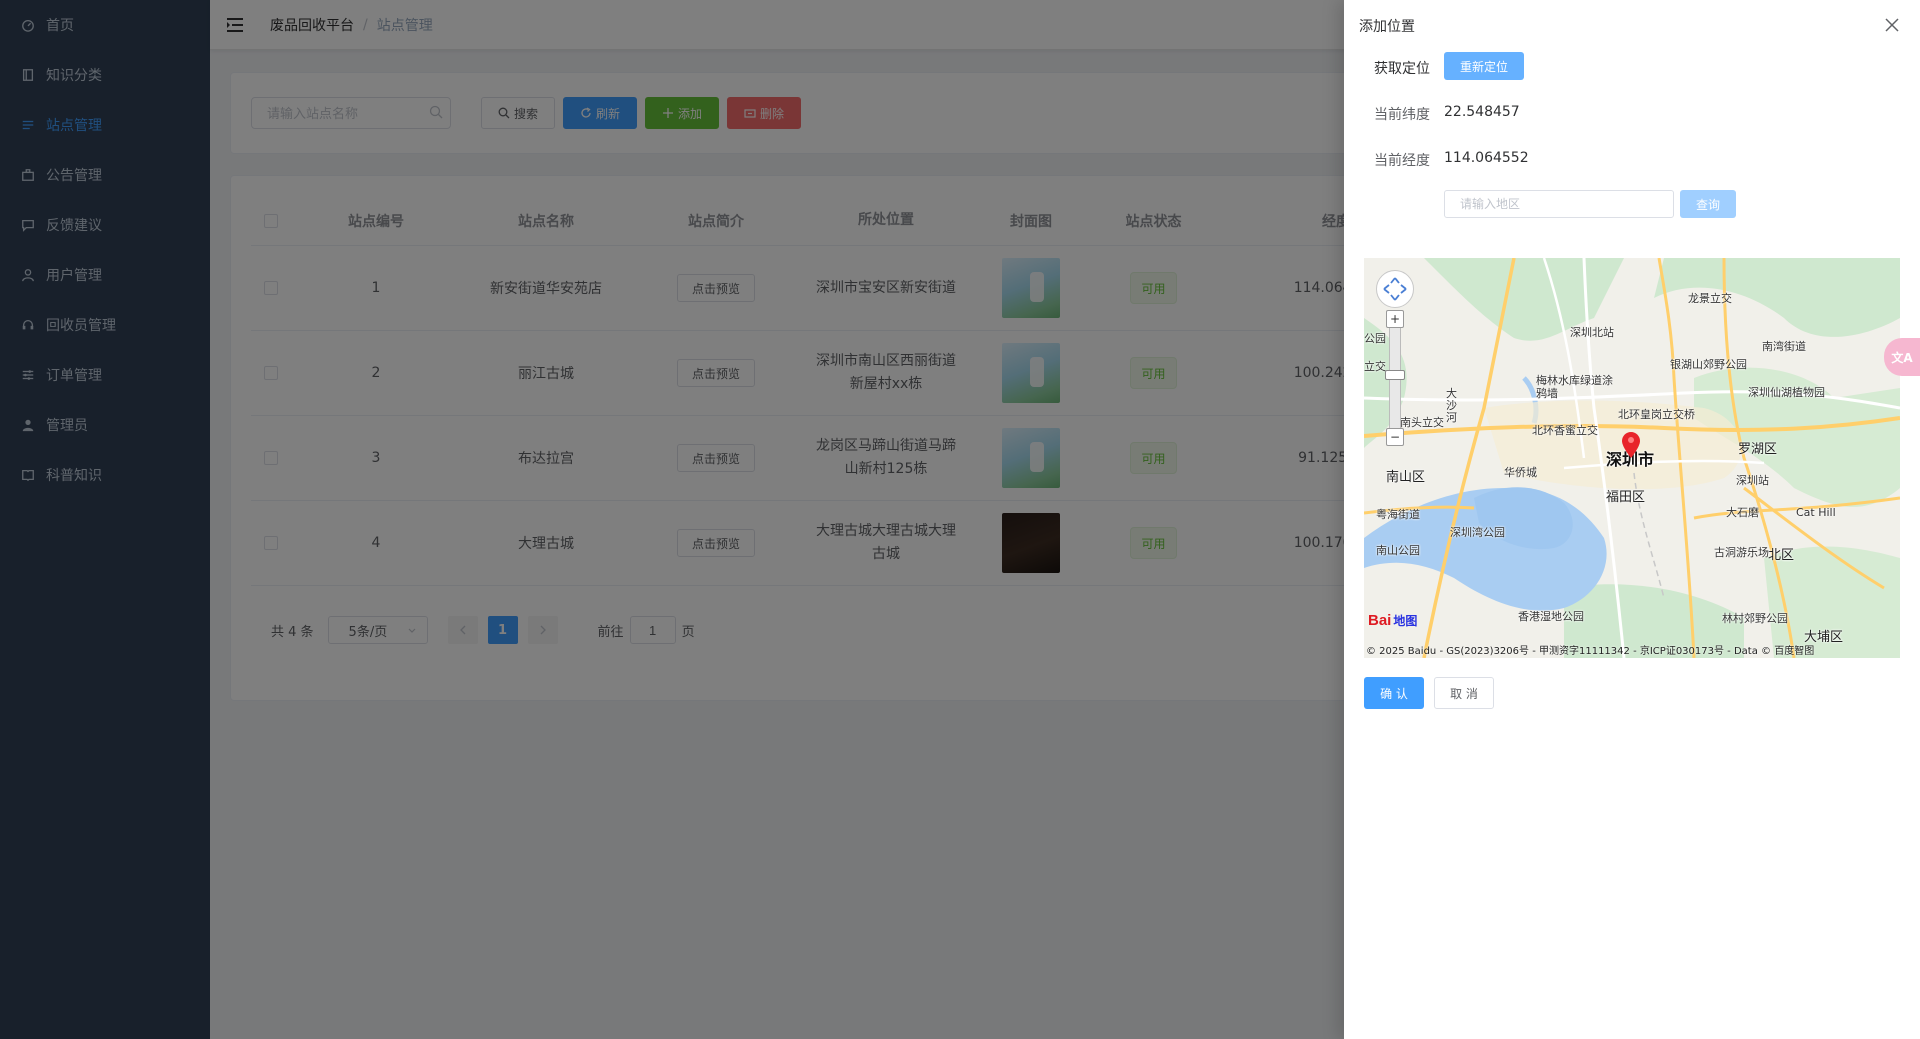 Image resolution: width=1920 pixels, height=1039 pixels. I want to click on logo-text-2: 地图, so click(1405, 621).